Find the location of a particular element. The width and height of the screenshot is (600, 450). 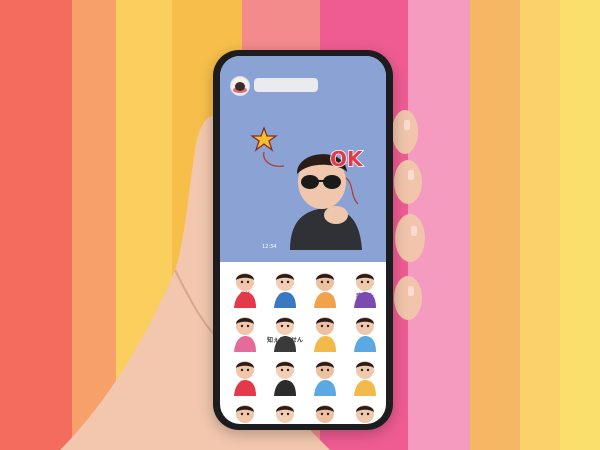

sticker-label: だめ is located at coordinates (284, 296).